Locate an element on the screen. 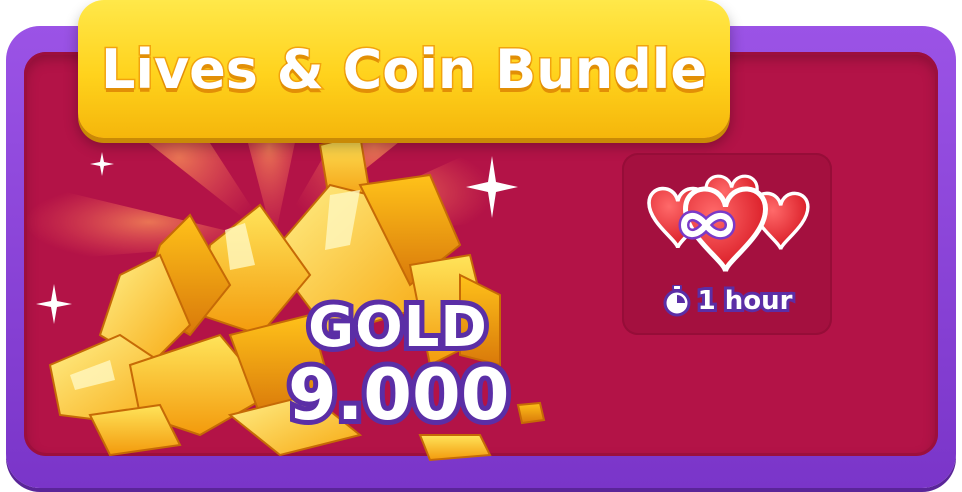 Image resolution: width=962 pixels, height=492 pixels. gold-reward: GOLD 9.000 is located at coordinates (398, 365).